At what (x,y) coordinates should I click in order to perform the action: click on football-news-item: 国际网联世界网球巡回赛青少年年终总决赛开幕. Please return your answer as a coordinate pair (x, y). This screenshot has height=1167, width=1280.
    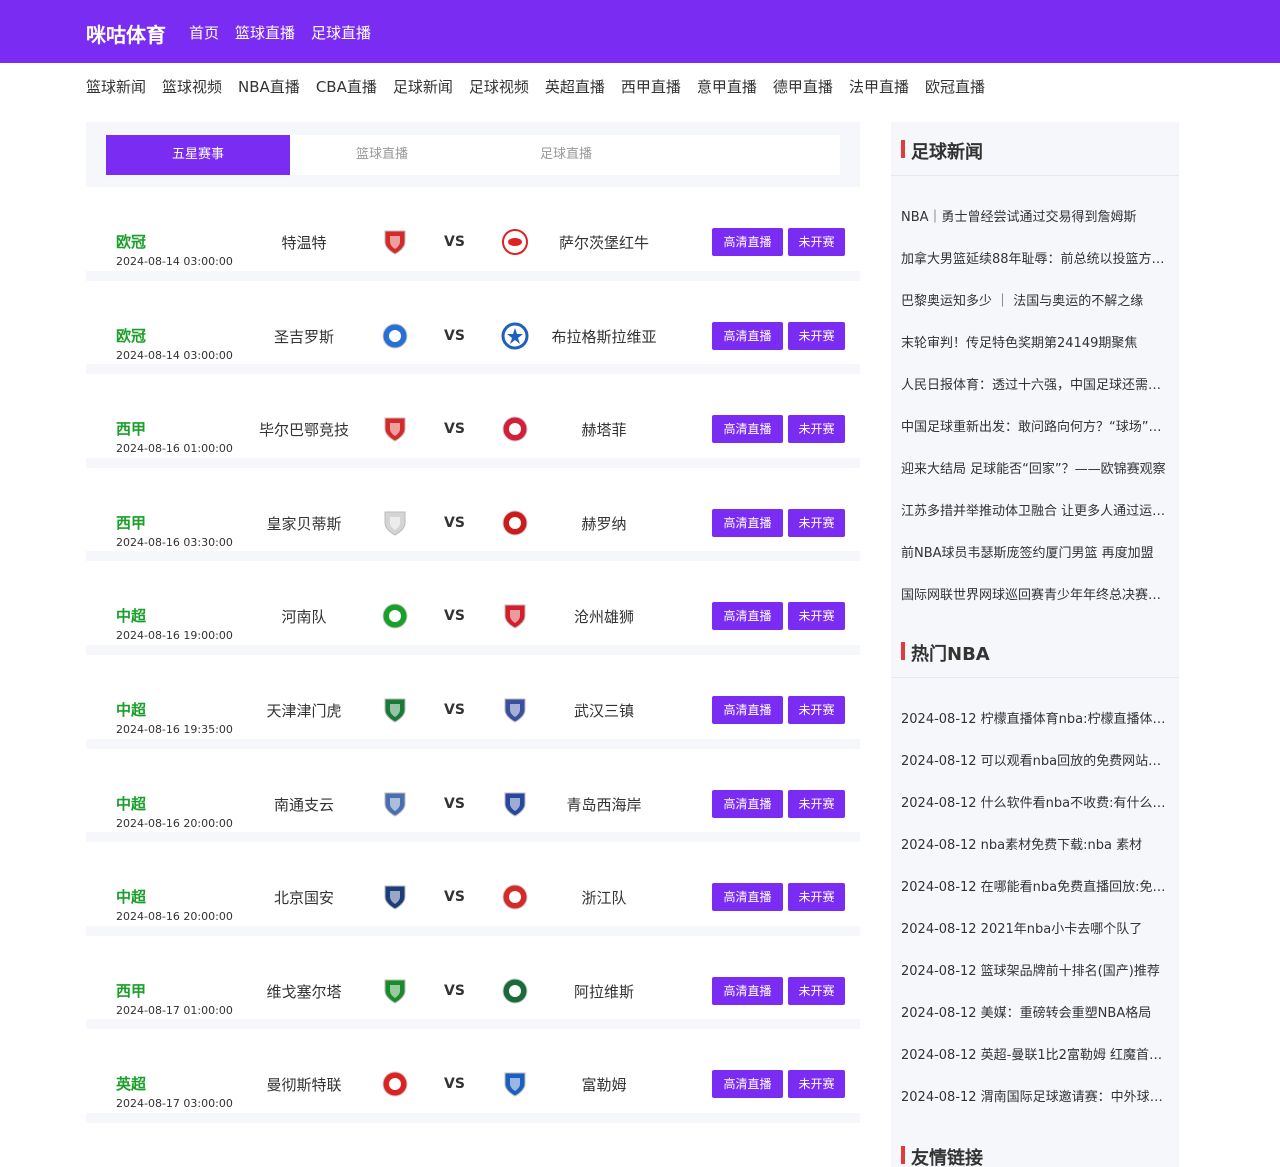
    Looking at the image, I should click on (1035, 593).